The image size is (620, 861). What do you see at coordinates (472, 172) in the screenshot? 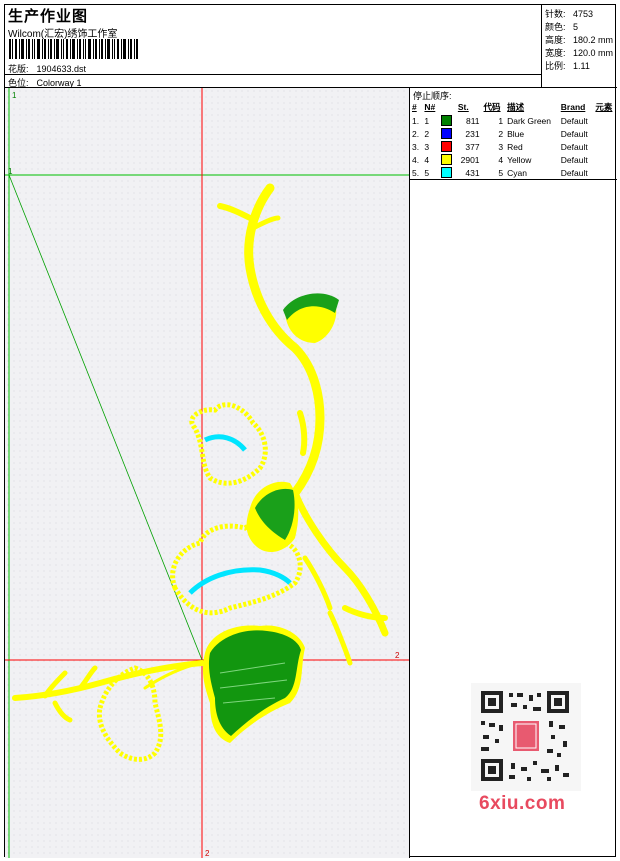
I see `row-stitches: 431` at bounding box center [472, 172].